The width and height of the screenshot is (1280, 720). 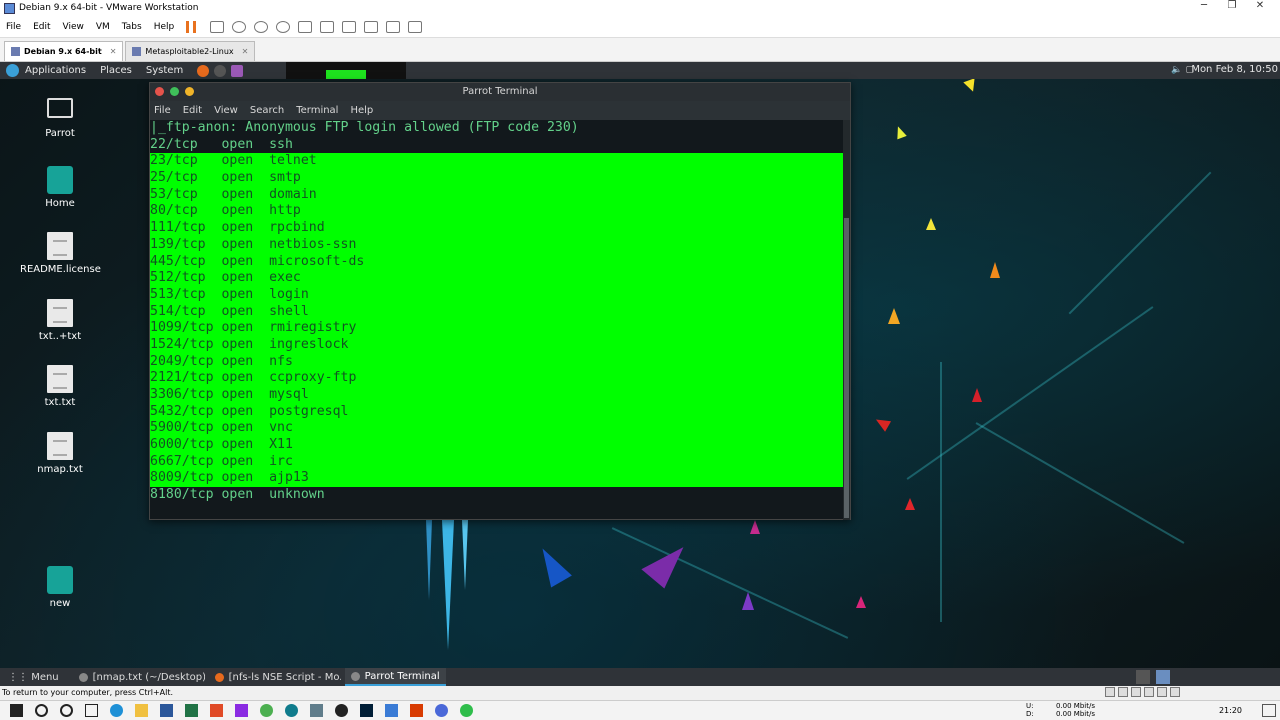 What do you see at coordinates (60, 320) in the screenshot?
I see `desktop-icon-txt-plus: txt..+txt` at bounding box center [60, 320].